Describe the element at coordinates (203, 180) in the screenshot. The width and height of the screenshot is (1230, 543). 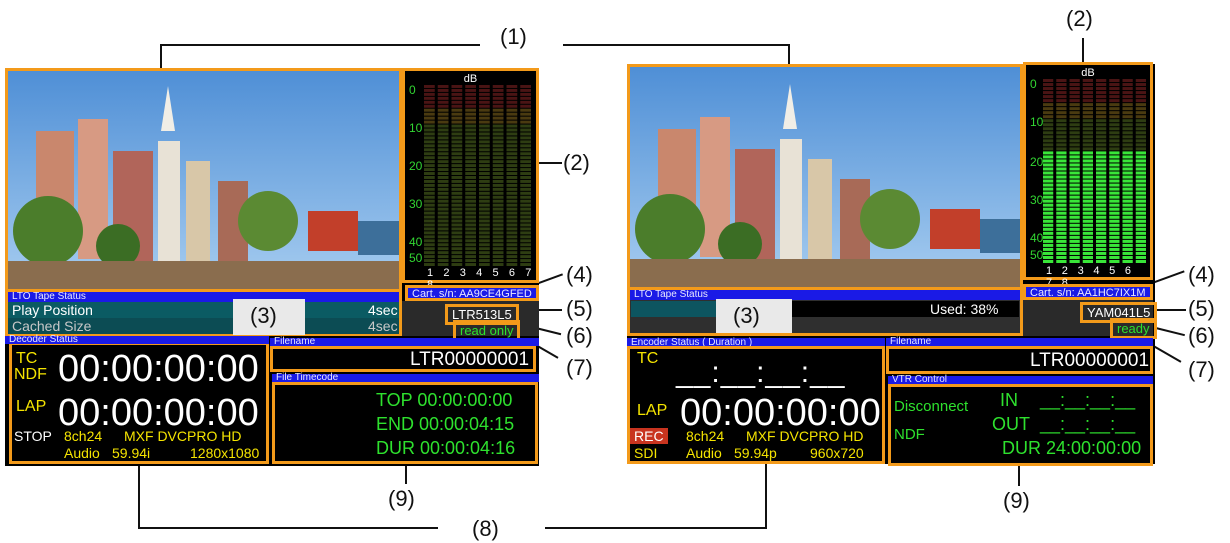
I see `left-video-preview` at that location.